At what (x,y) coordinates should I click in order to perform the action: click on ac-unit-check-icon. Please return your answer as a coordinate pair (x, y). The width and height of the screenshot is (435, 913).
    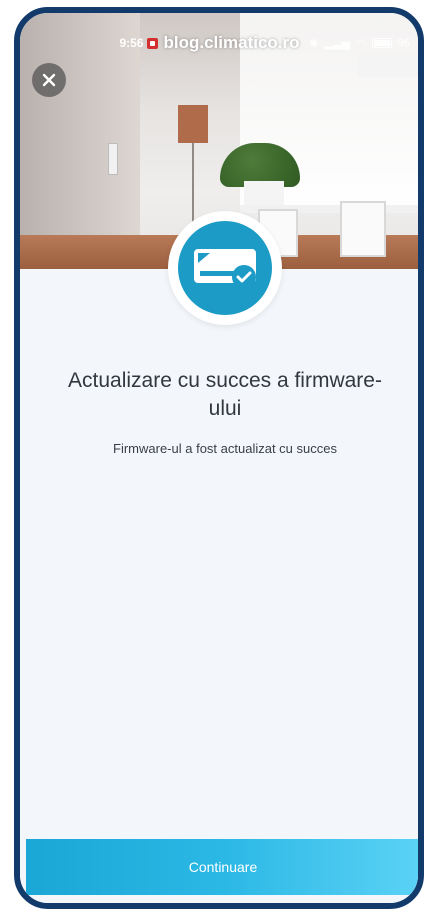
    Looking at the image, I should click on (225, 269).